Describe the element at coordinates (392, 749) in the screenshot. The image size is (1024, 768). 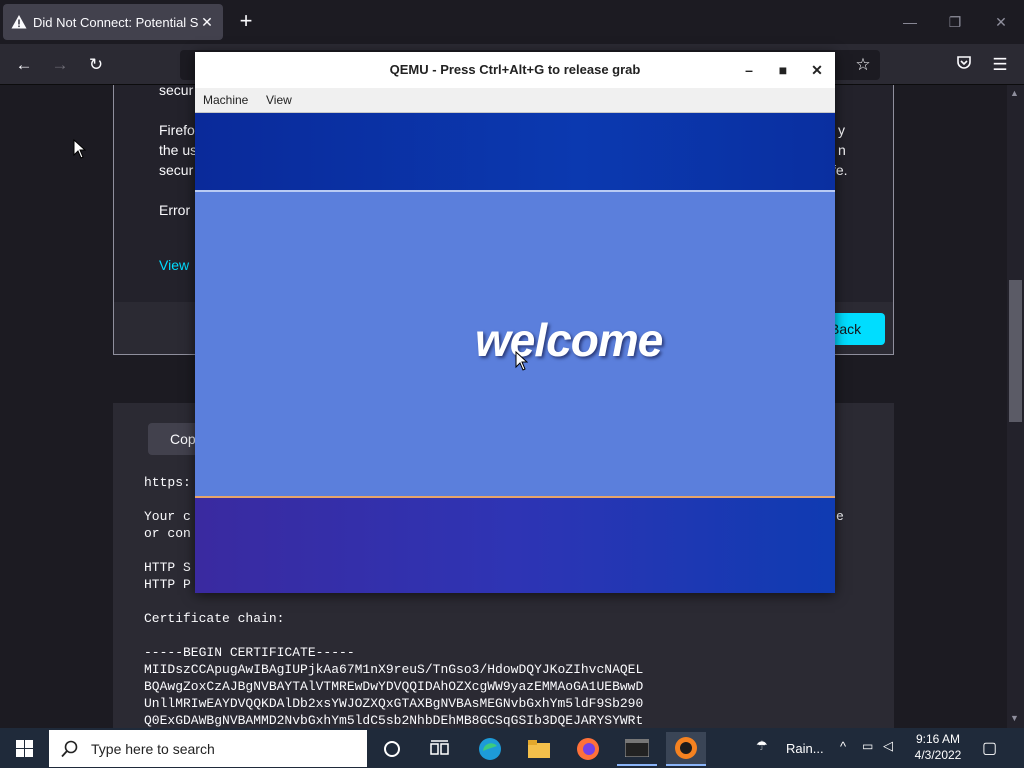
I see `cortana-icon` at that location.